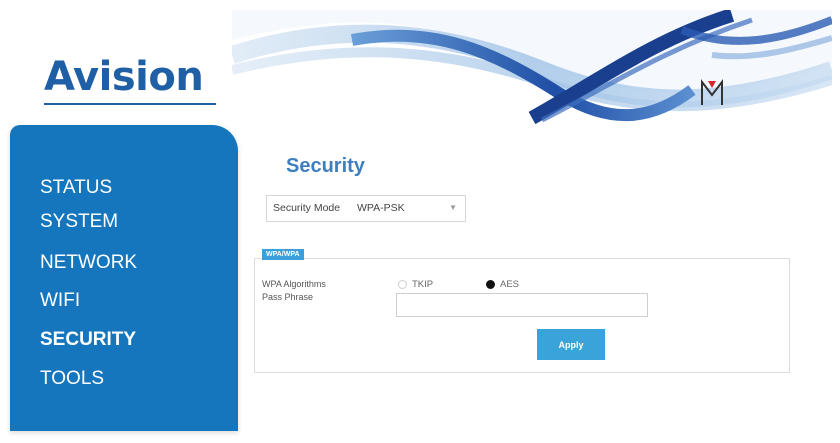  What do you see at coordinates (288, 297) in the screenshot?
I see `pass-phrase-label: Pass Phrase` at bounding box center [288, 297].